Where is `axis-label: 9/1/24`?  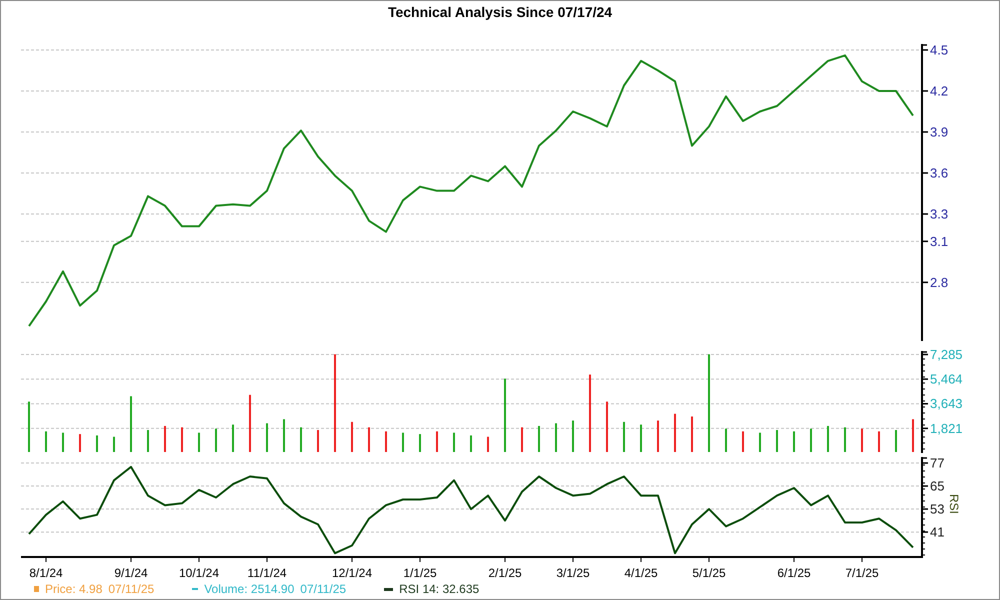
axis-label: 9/1/24 is located at coordinates (131, 572).